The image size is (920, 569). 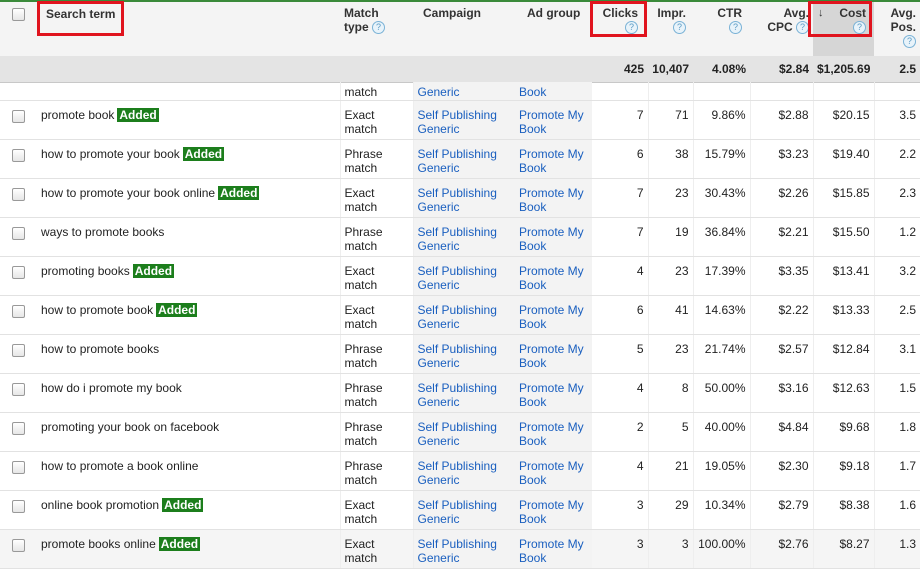 What do you see at coordinates (464, 32) in the screenshot?
I see `column-header-campaign: Campaign` at bounding box center [464, 32].